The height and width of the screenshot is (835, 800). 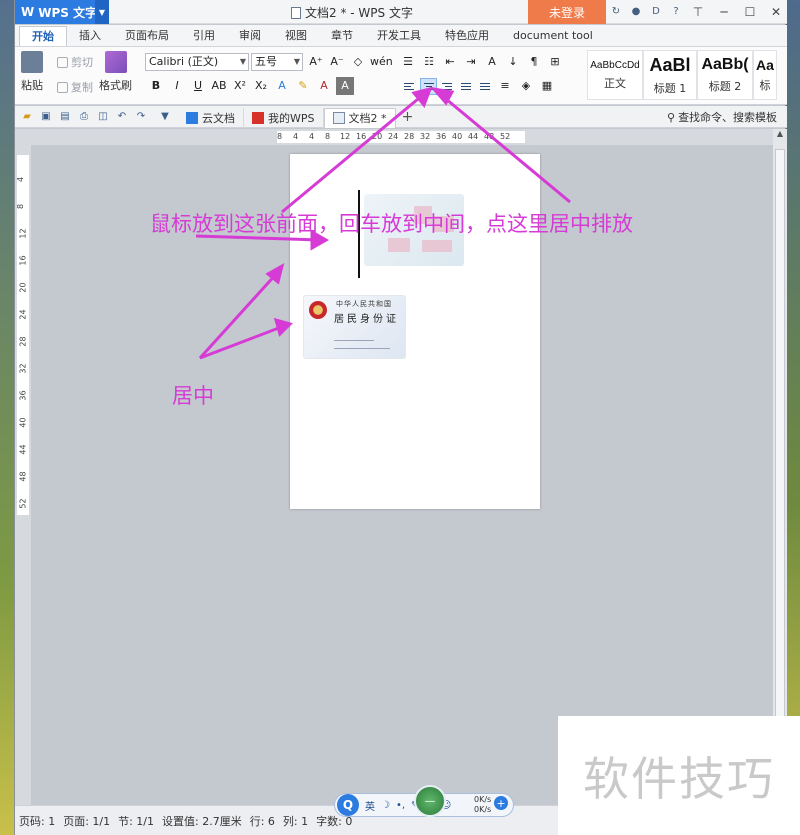 What do you see at coordinates (282, 86) in the screenshot?
I see `text-effect-icon: A` at bounding box center [282, 86].